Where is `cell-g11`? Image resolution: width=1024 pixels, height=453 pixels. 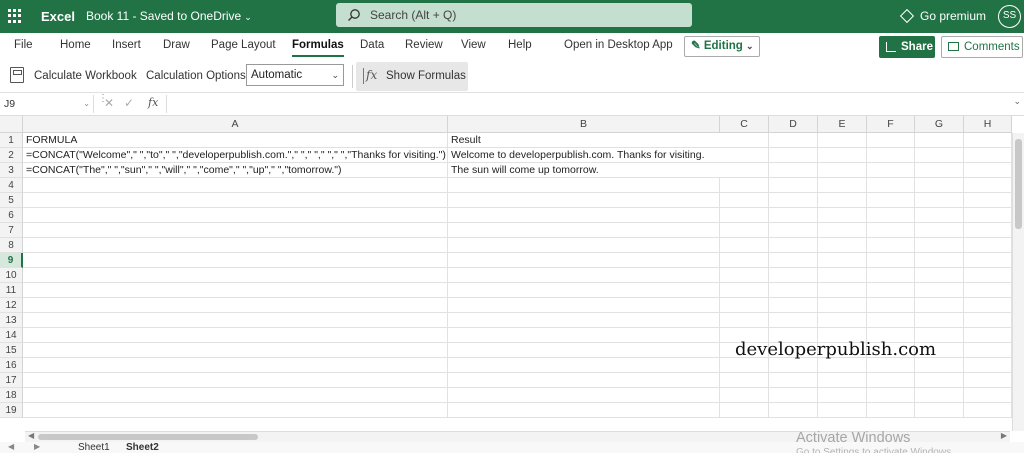 cell-g11 is located at coordinates (939, 290).